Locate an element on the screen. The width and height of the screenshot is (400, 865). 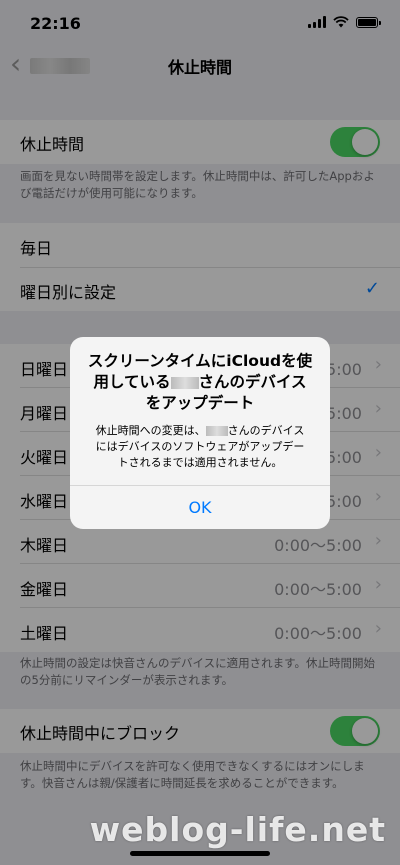
watermark: weblog-life.net is located at coordinates (237, 829).